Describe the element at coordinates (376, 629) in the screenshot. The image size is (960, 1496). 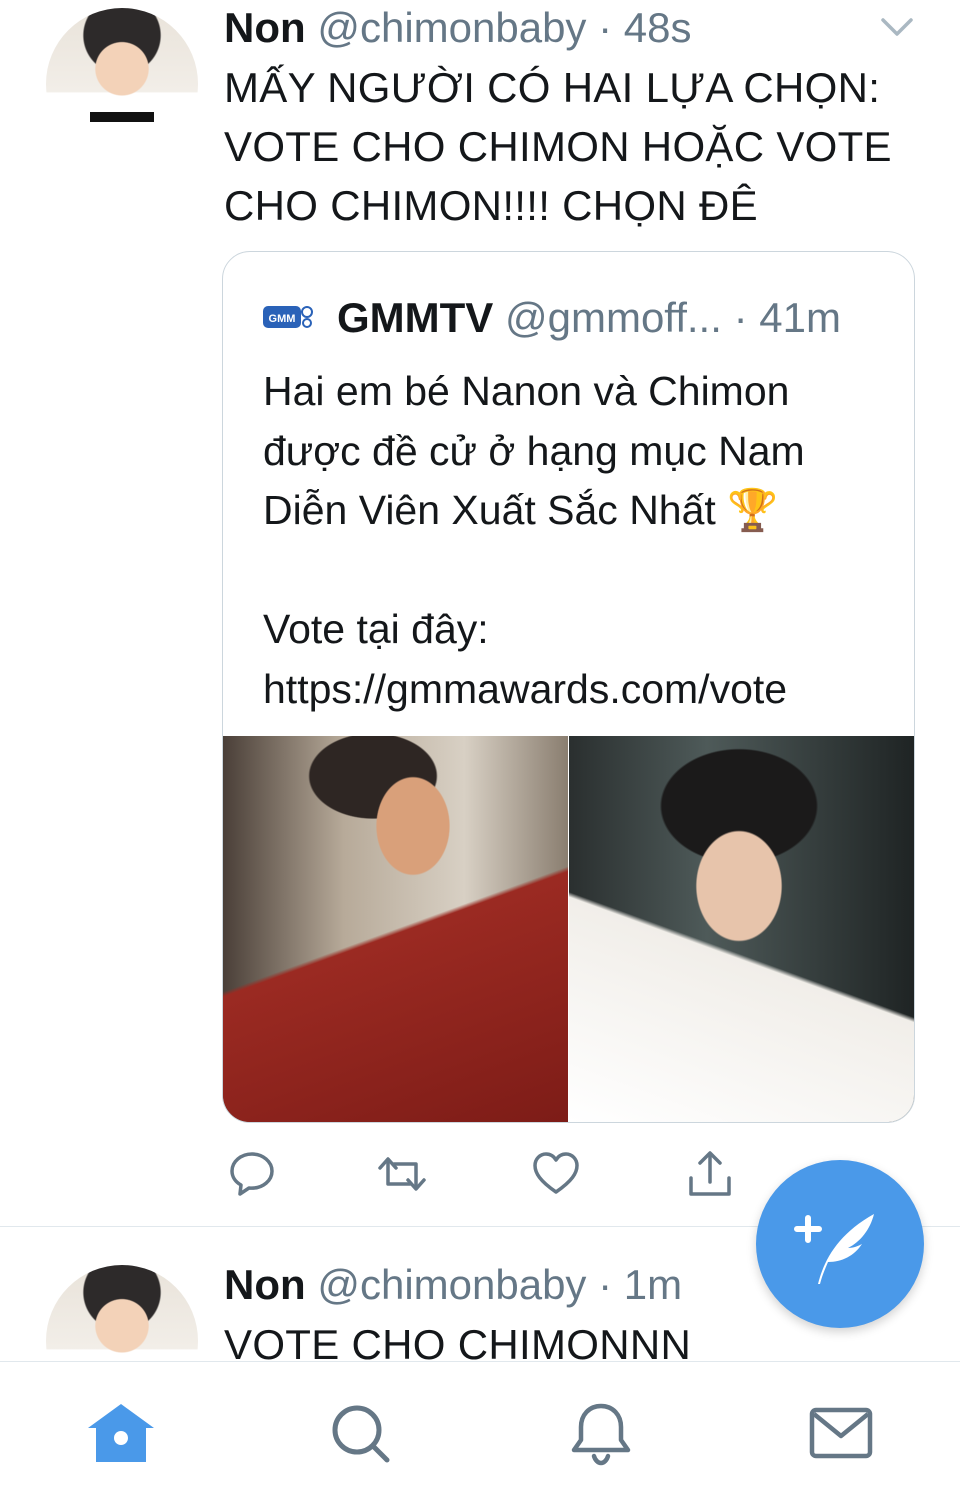
I see `quoted-text-line: Vote tại đây:` at that location.